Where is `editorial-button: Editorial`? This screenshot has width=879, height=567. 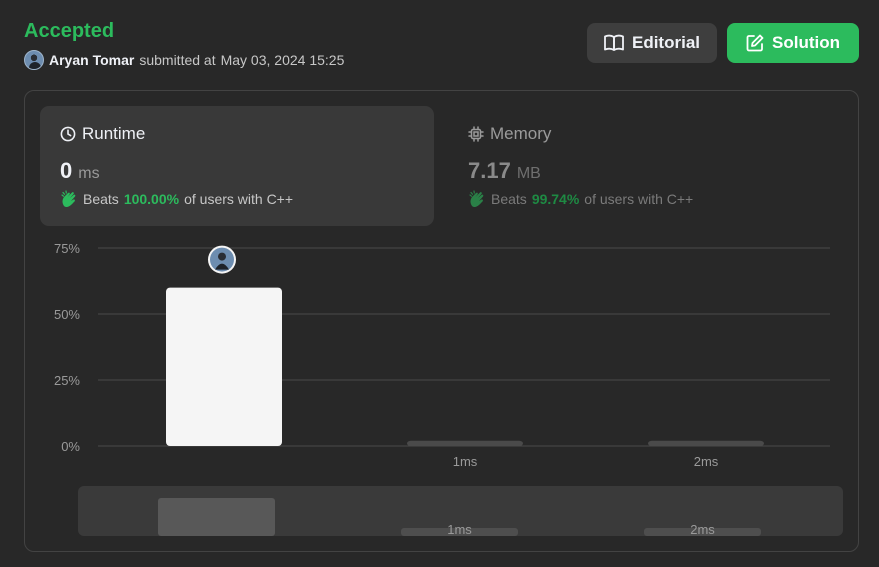 editorial-button: Editorial is located at coordinates (652, 43).